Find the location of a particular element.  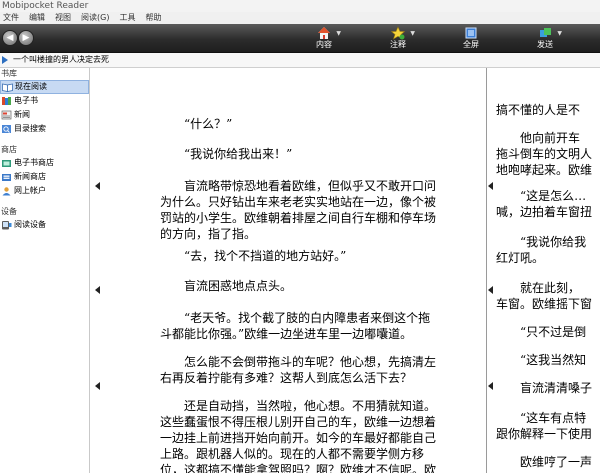

star-icon is located at coordinates (398, 33).